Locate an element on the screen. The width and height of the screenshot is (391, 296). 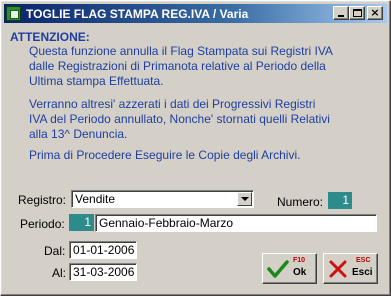
green-checkmark-icon is located at coordinates (278, 269).